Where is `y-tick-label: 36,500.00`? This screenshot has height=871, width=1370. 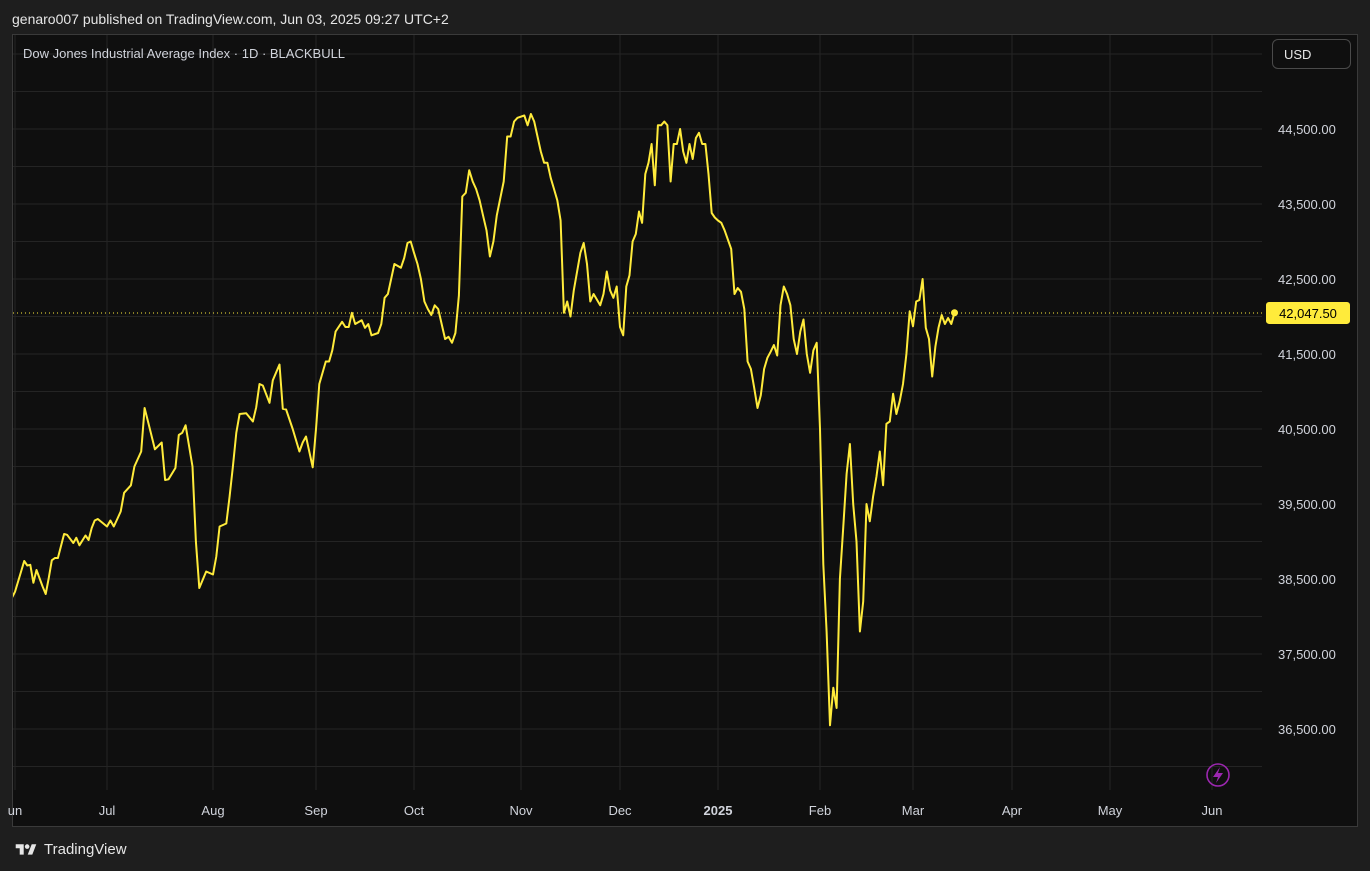 y-tick-label: 36,500.00 is located at coordinates (1307, 729).